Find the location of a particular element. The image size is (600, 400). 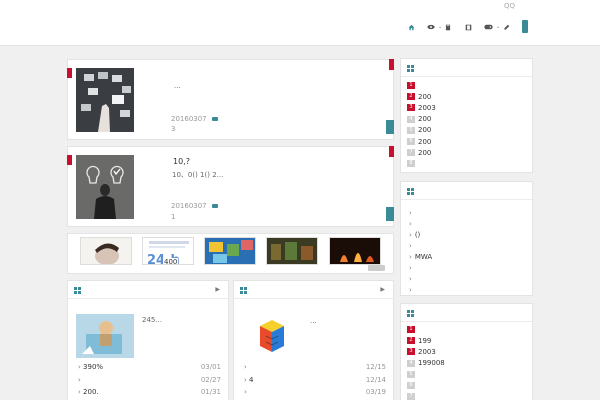

ranking-item: 5 is located at coordinates (426, 374).